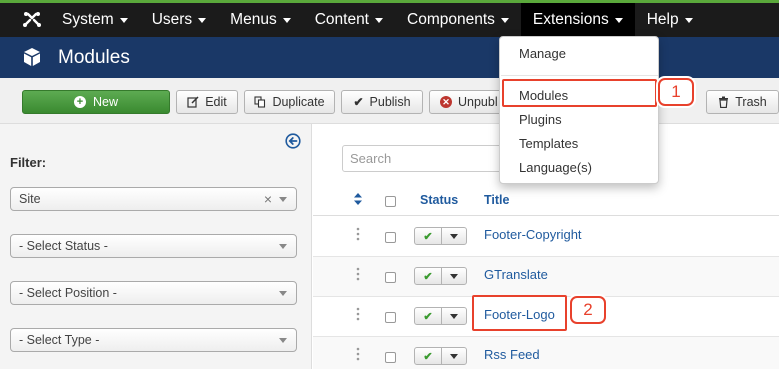 The height and width of the screenshot is (369, 779). I want to click on nav-users: Users, so click(179, 20).